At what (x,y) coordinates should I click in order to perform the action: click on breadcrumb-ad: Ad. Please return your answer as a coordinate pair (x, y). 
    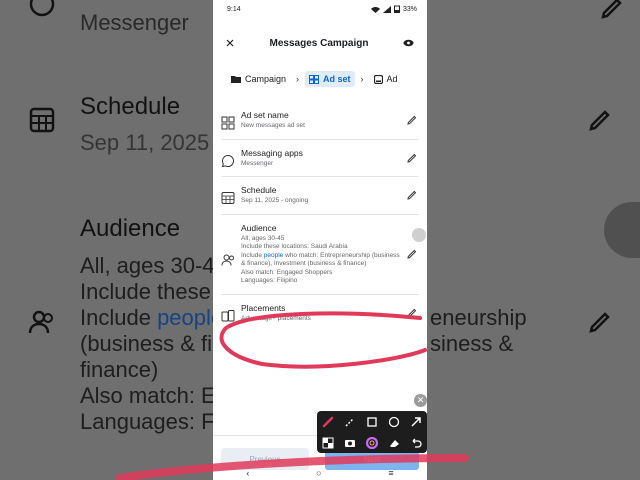
    Looking at the image, I should click on (386, 79).